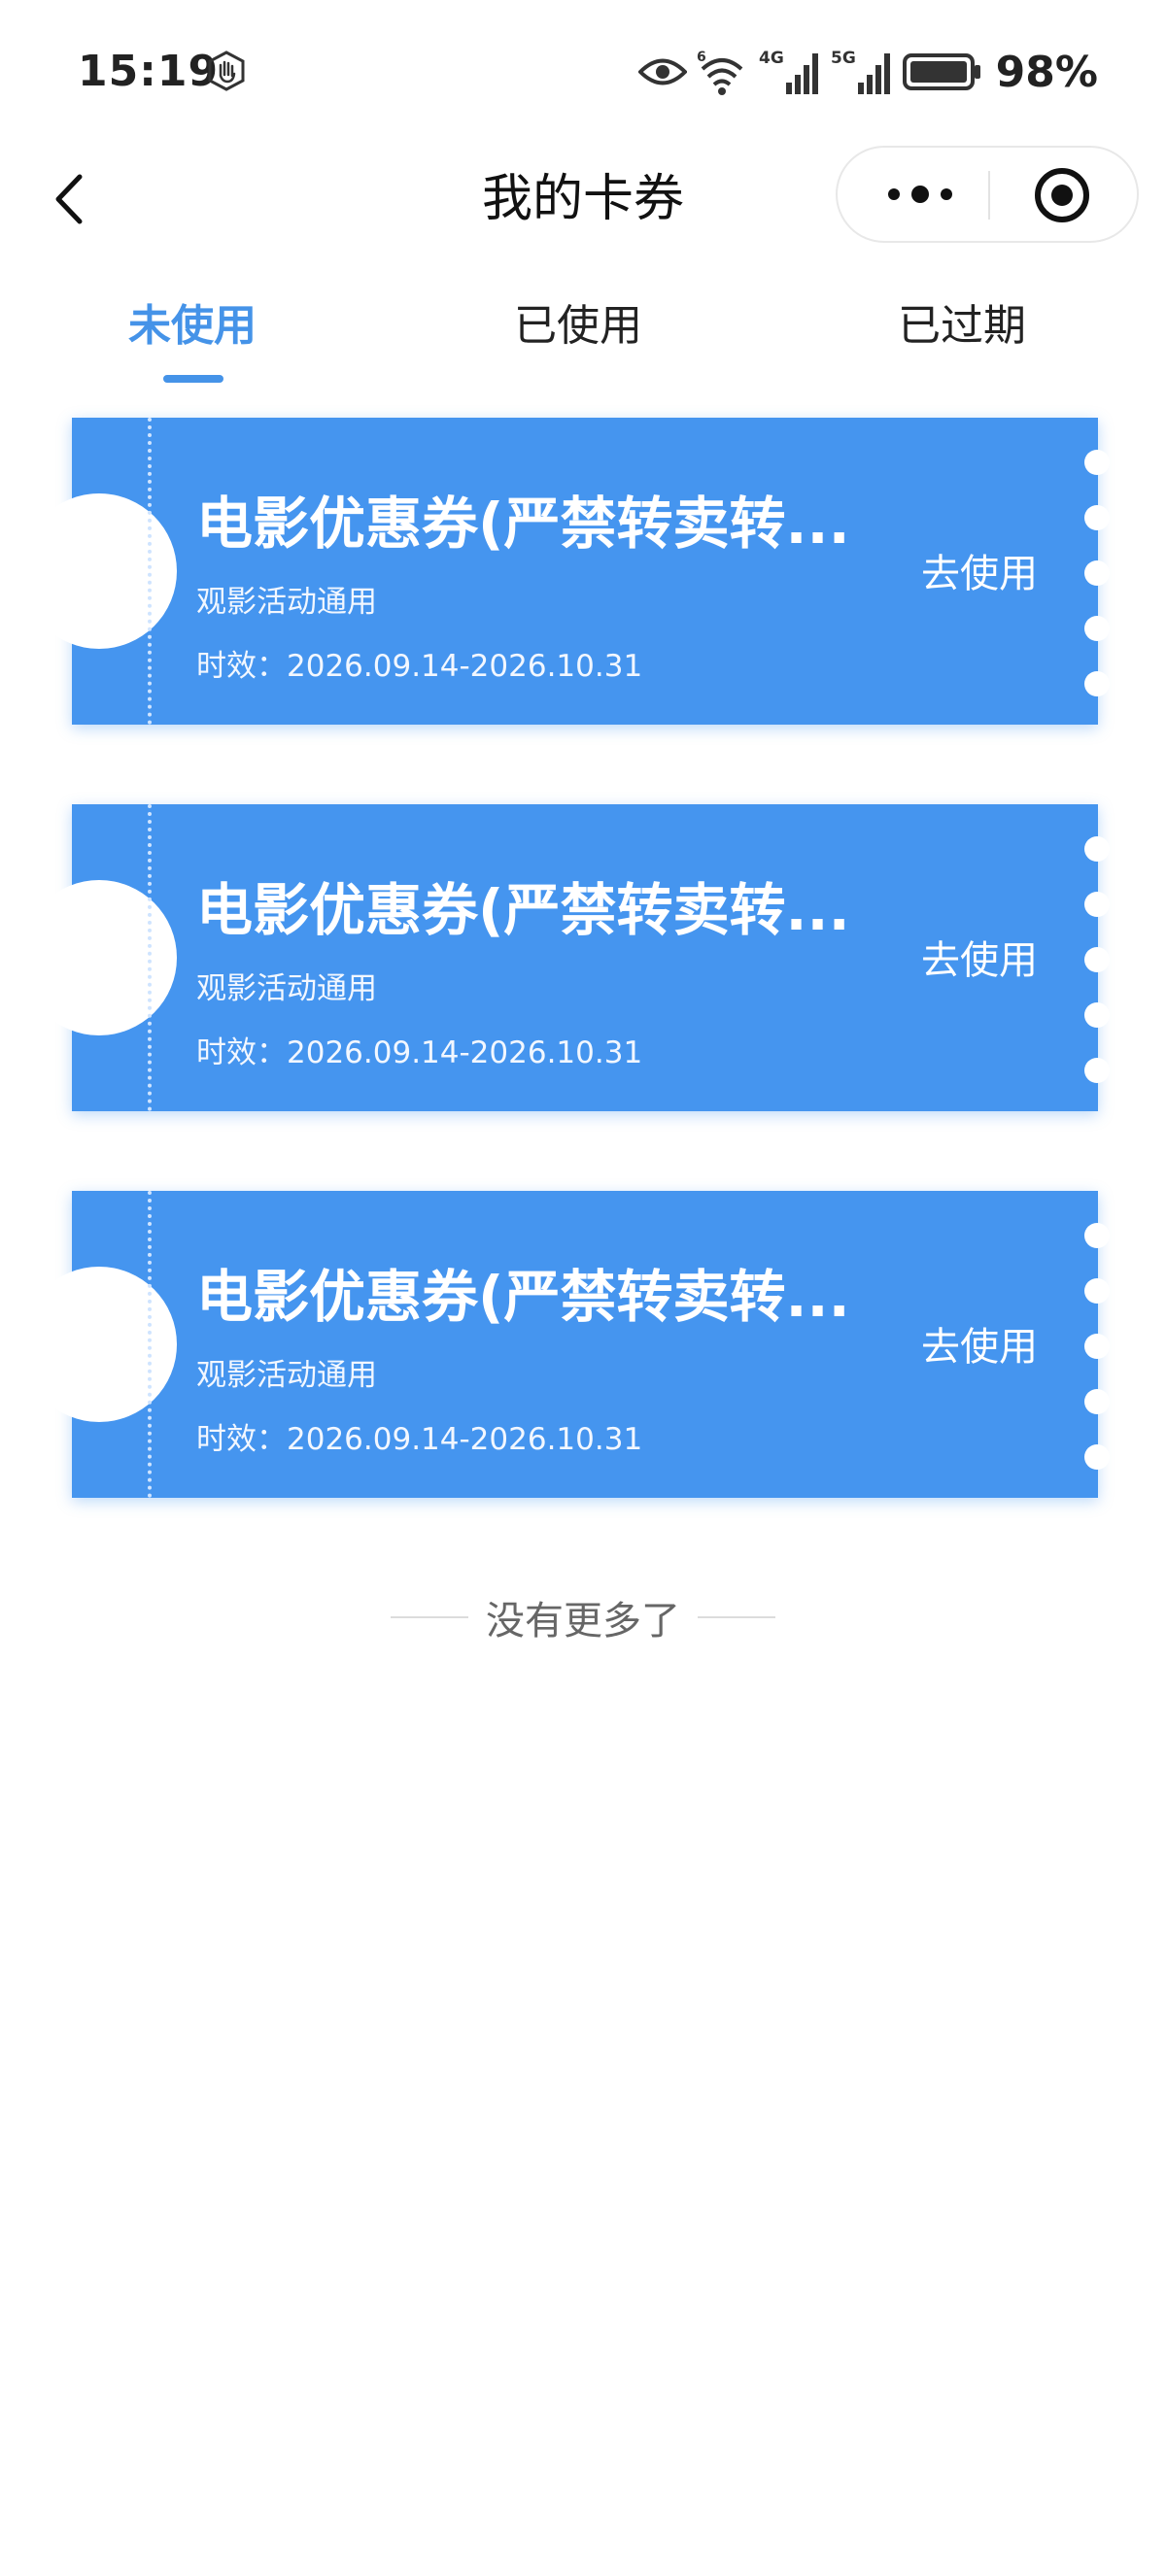 The width and height of the screenshot is (1166, 2576). What do you see at coordinates (843, 58) in the screenshot?
I see `svg-text: 5G` at bounding box center [843, 58].